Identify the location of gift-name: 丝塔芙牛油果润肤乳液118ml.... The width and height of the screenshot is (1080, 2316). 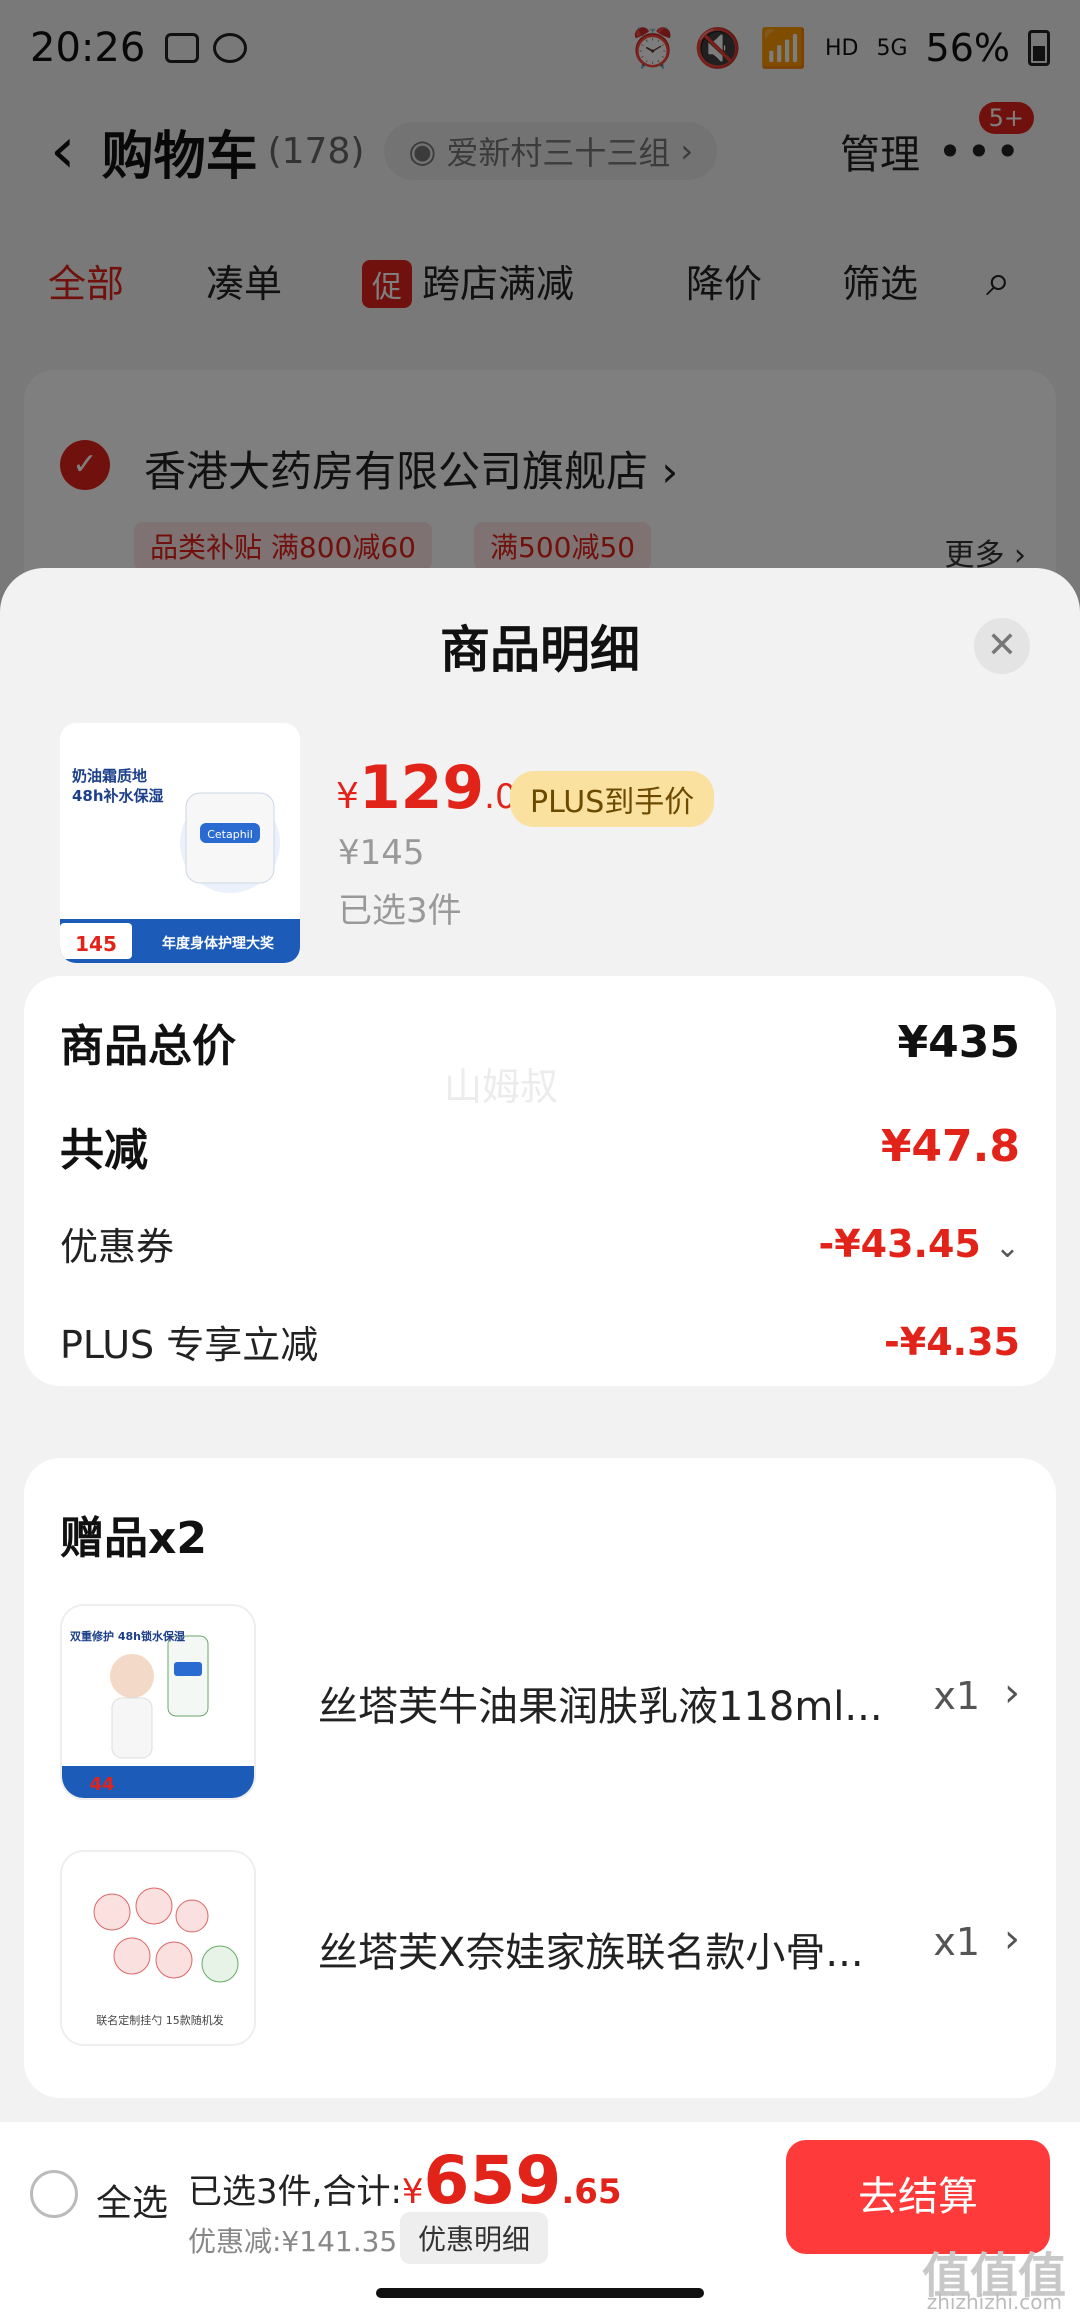
(600, 1707).